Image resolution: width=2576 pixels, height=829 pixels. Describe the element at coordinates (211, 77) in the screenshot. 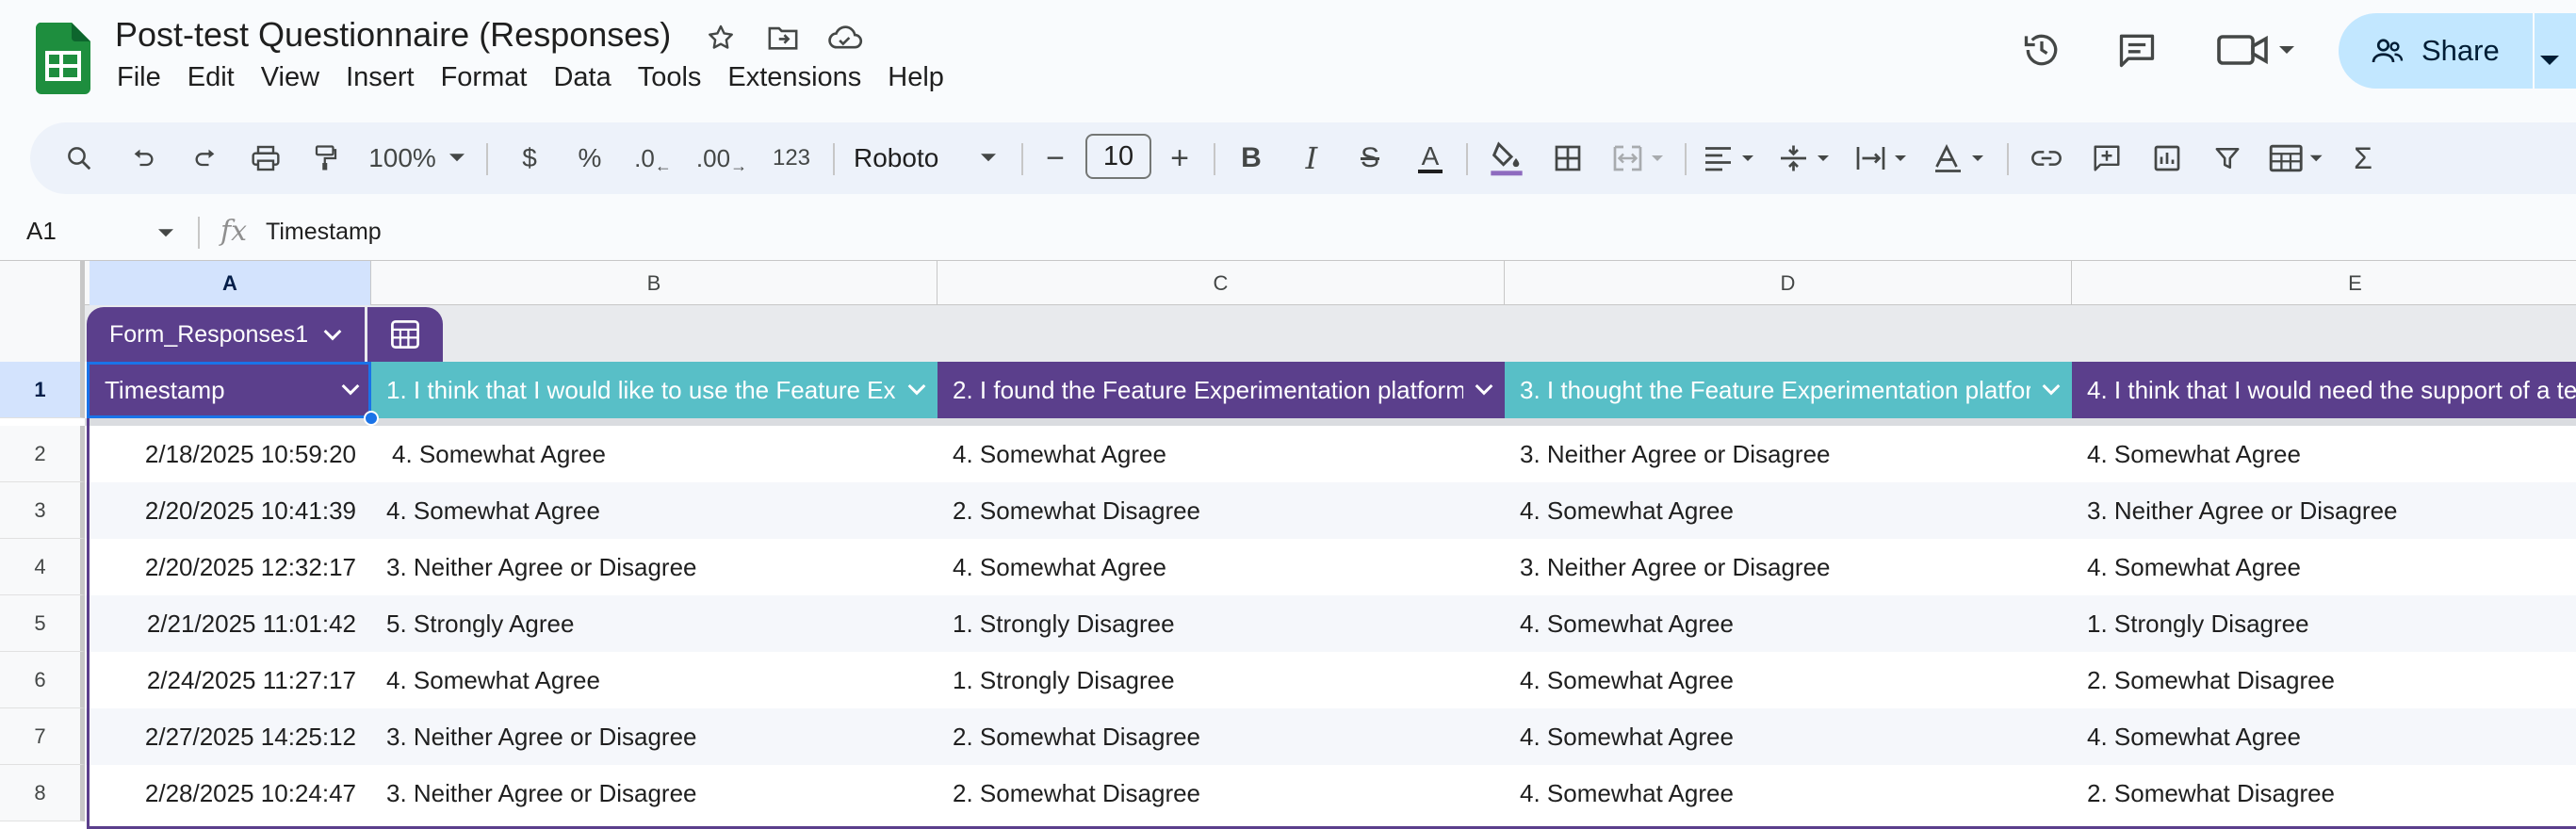

I see `menu-edit: Edit` at that location.